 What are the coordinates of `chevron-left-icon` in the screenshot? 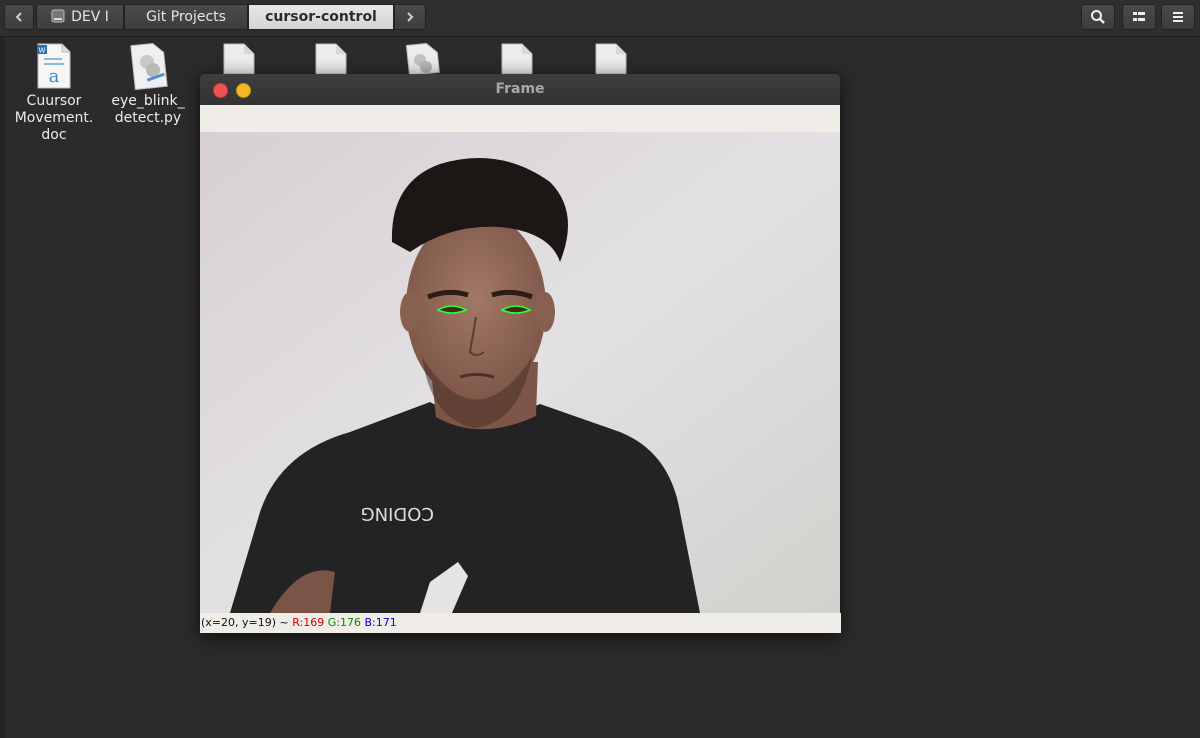 It's located at (18, 17).